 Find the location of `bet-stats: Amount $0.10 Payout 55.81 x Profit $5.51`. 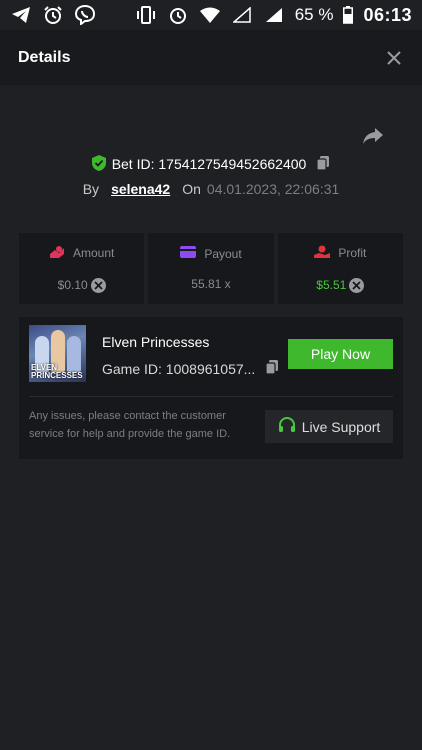

bet-stats: Amount $0.10 Payout 55.81 x Profit $5.51 is located at coordinates (211, 268).